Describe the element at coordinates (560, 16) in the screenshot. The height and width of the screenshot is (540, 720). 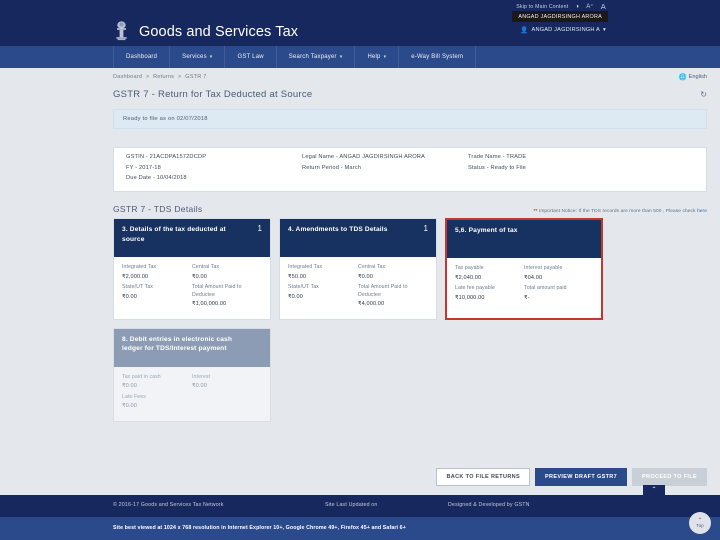
I see `user-tooltip: ANGAD JAGDIRSINGH ARORA` at that location.